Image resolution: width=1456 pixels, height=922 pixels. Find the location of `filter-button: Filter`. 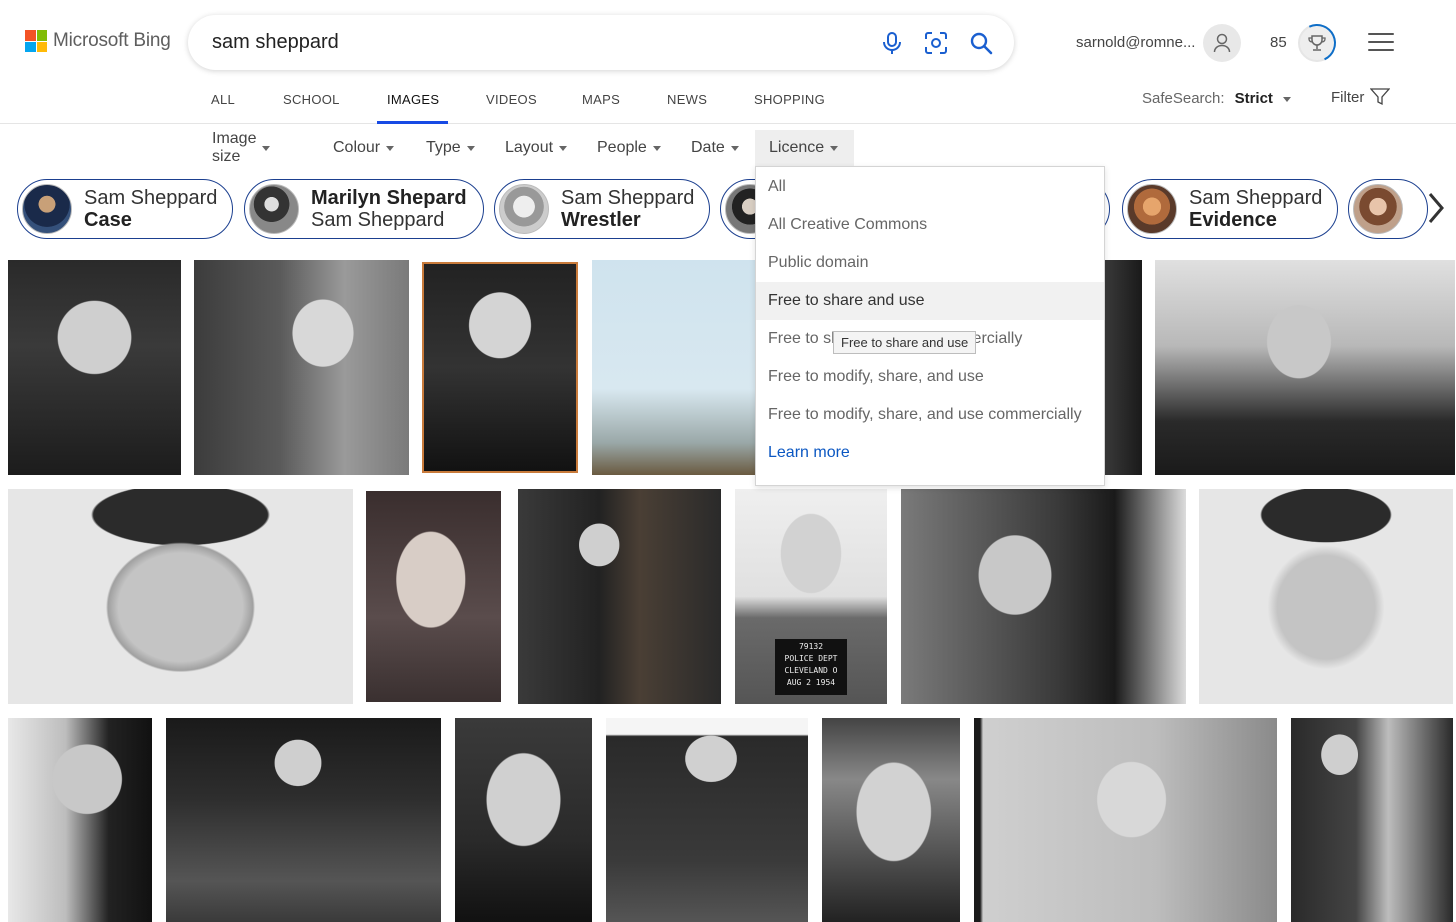

filter-button: Filter is located at coordinates (1361, 97).